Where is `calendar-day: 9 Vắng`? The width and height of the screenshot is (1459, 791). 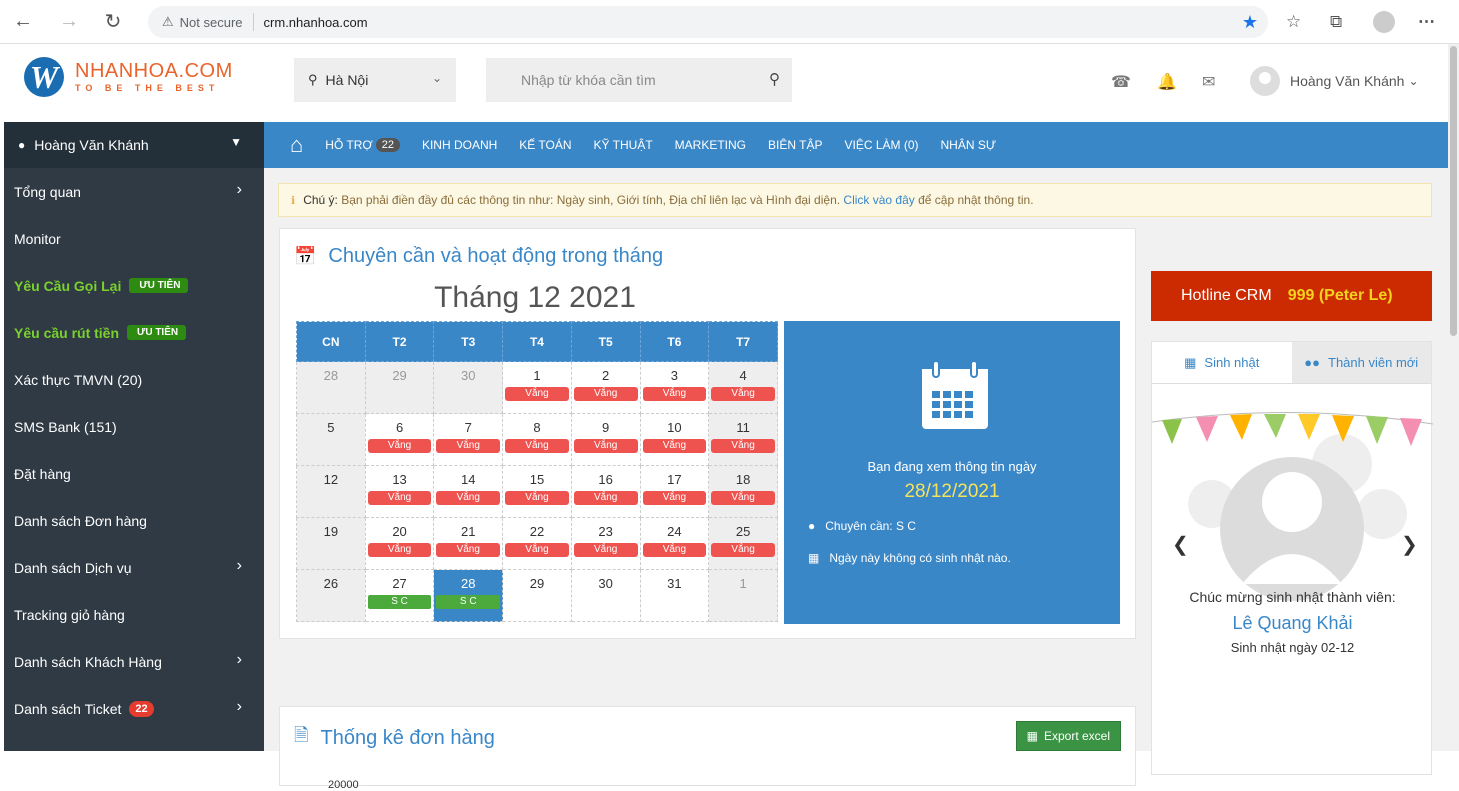 calendar-day: 9 Vắng is located at coordinates (605, 439).